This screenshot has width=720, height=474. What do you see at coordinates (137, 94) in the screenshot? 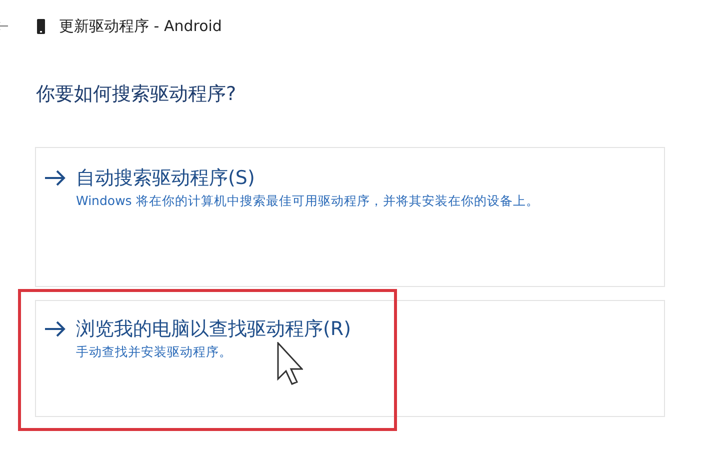
I see `dialog-heading: 你要如何搜索驱动程序?` at bounding box center [137, 94].